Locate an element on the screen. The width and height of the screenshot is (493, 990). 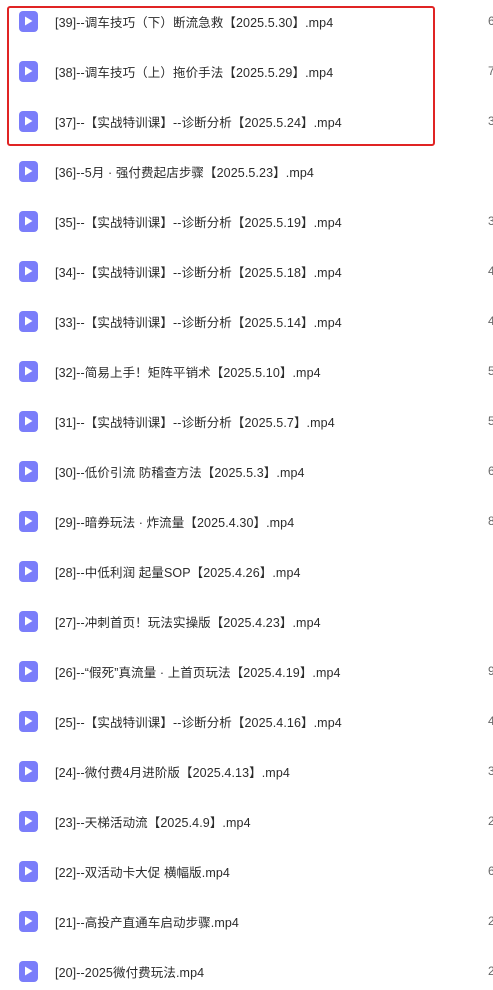
file-name: [27]--冲刺首页！玩法实操版【2025.4.23】.mp4 is located at coordinates (188, 622).